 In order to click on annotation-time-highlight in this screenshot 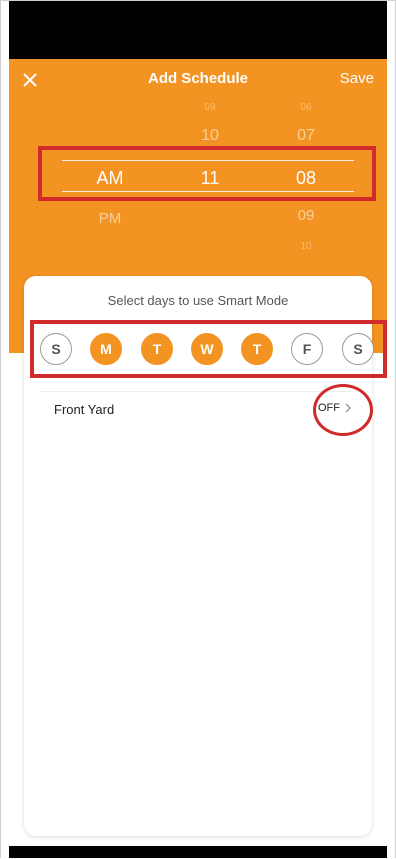, I will do `click(207, 173)`.